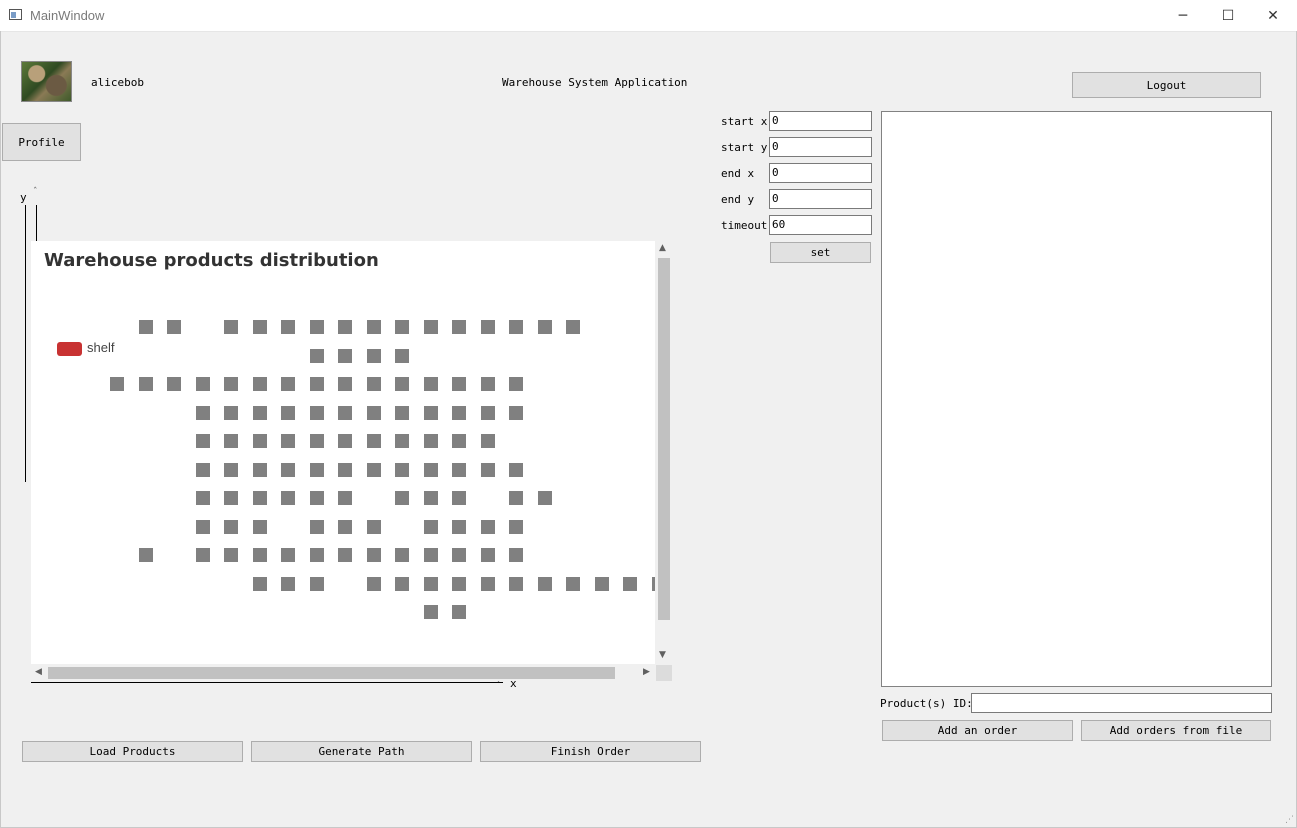 This screenshot has height=828, width=1297. I want to click on add-order-button: Add an order, so click(977, 730).